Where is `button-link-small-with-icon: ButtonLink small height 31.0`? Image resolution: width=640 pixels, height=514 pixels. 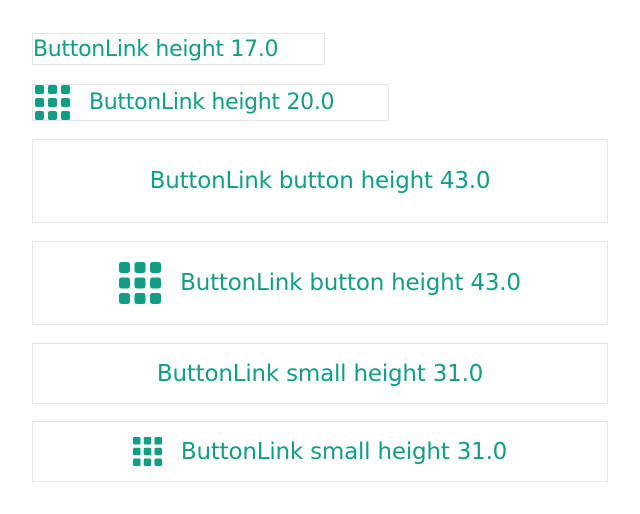 button-link-small-with-icon: ButtonLink small height 31.0 is located at coordinates (320, 451).